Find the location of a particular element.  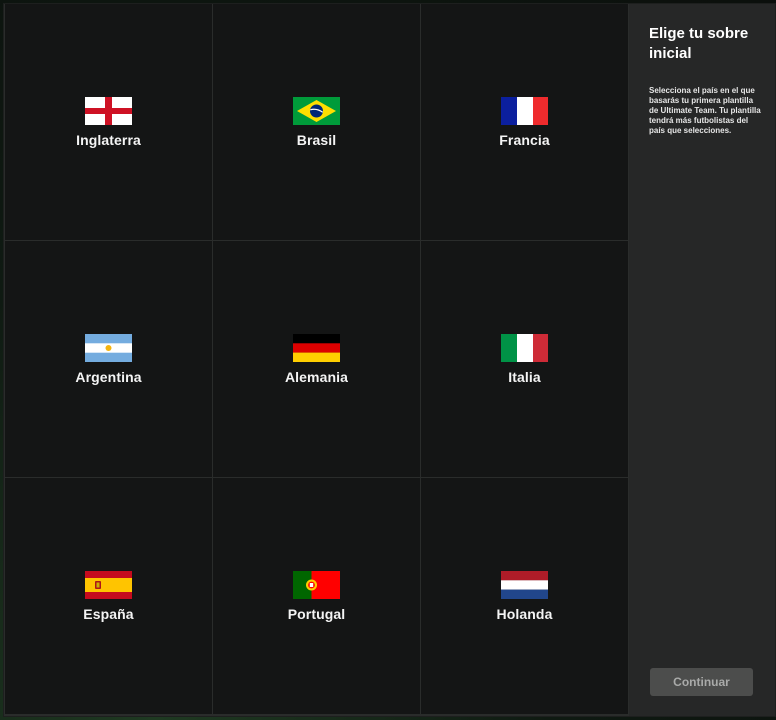

country-tile-francia: Francia is located at coordinates (524, 122).